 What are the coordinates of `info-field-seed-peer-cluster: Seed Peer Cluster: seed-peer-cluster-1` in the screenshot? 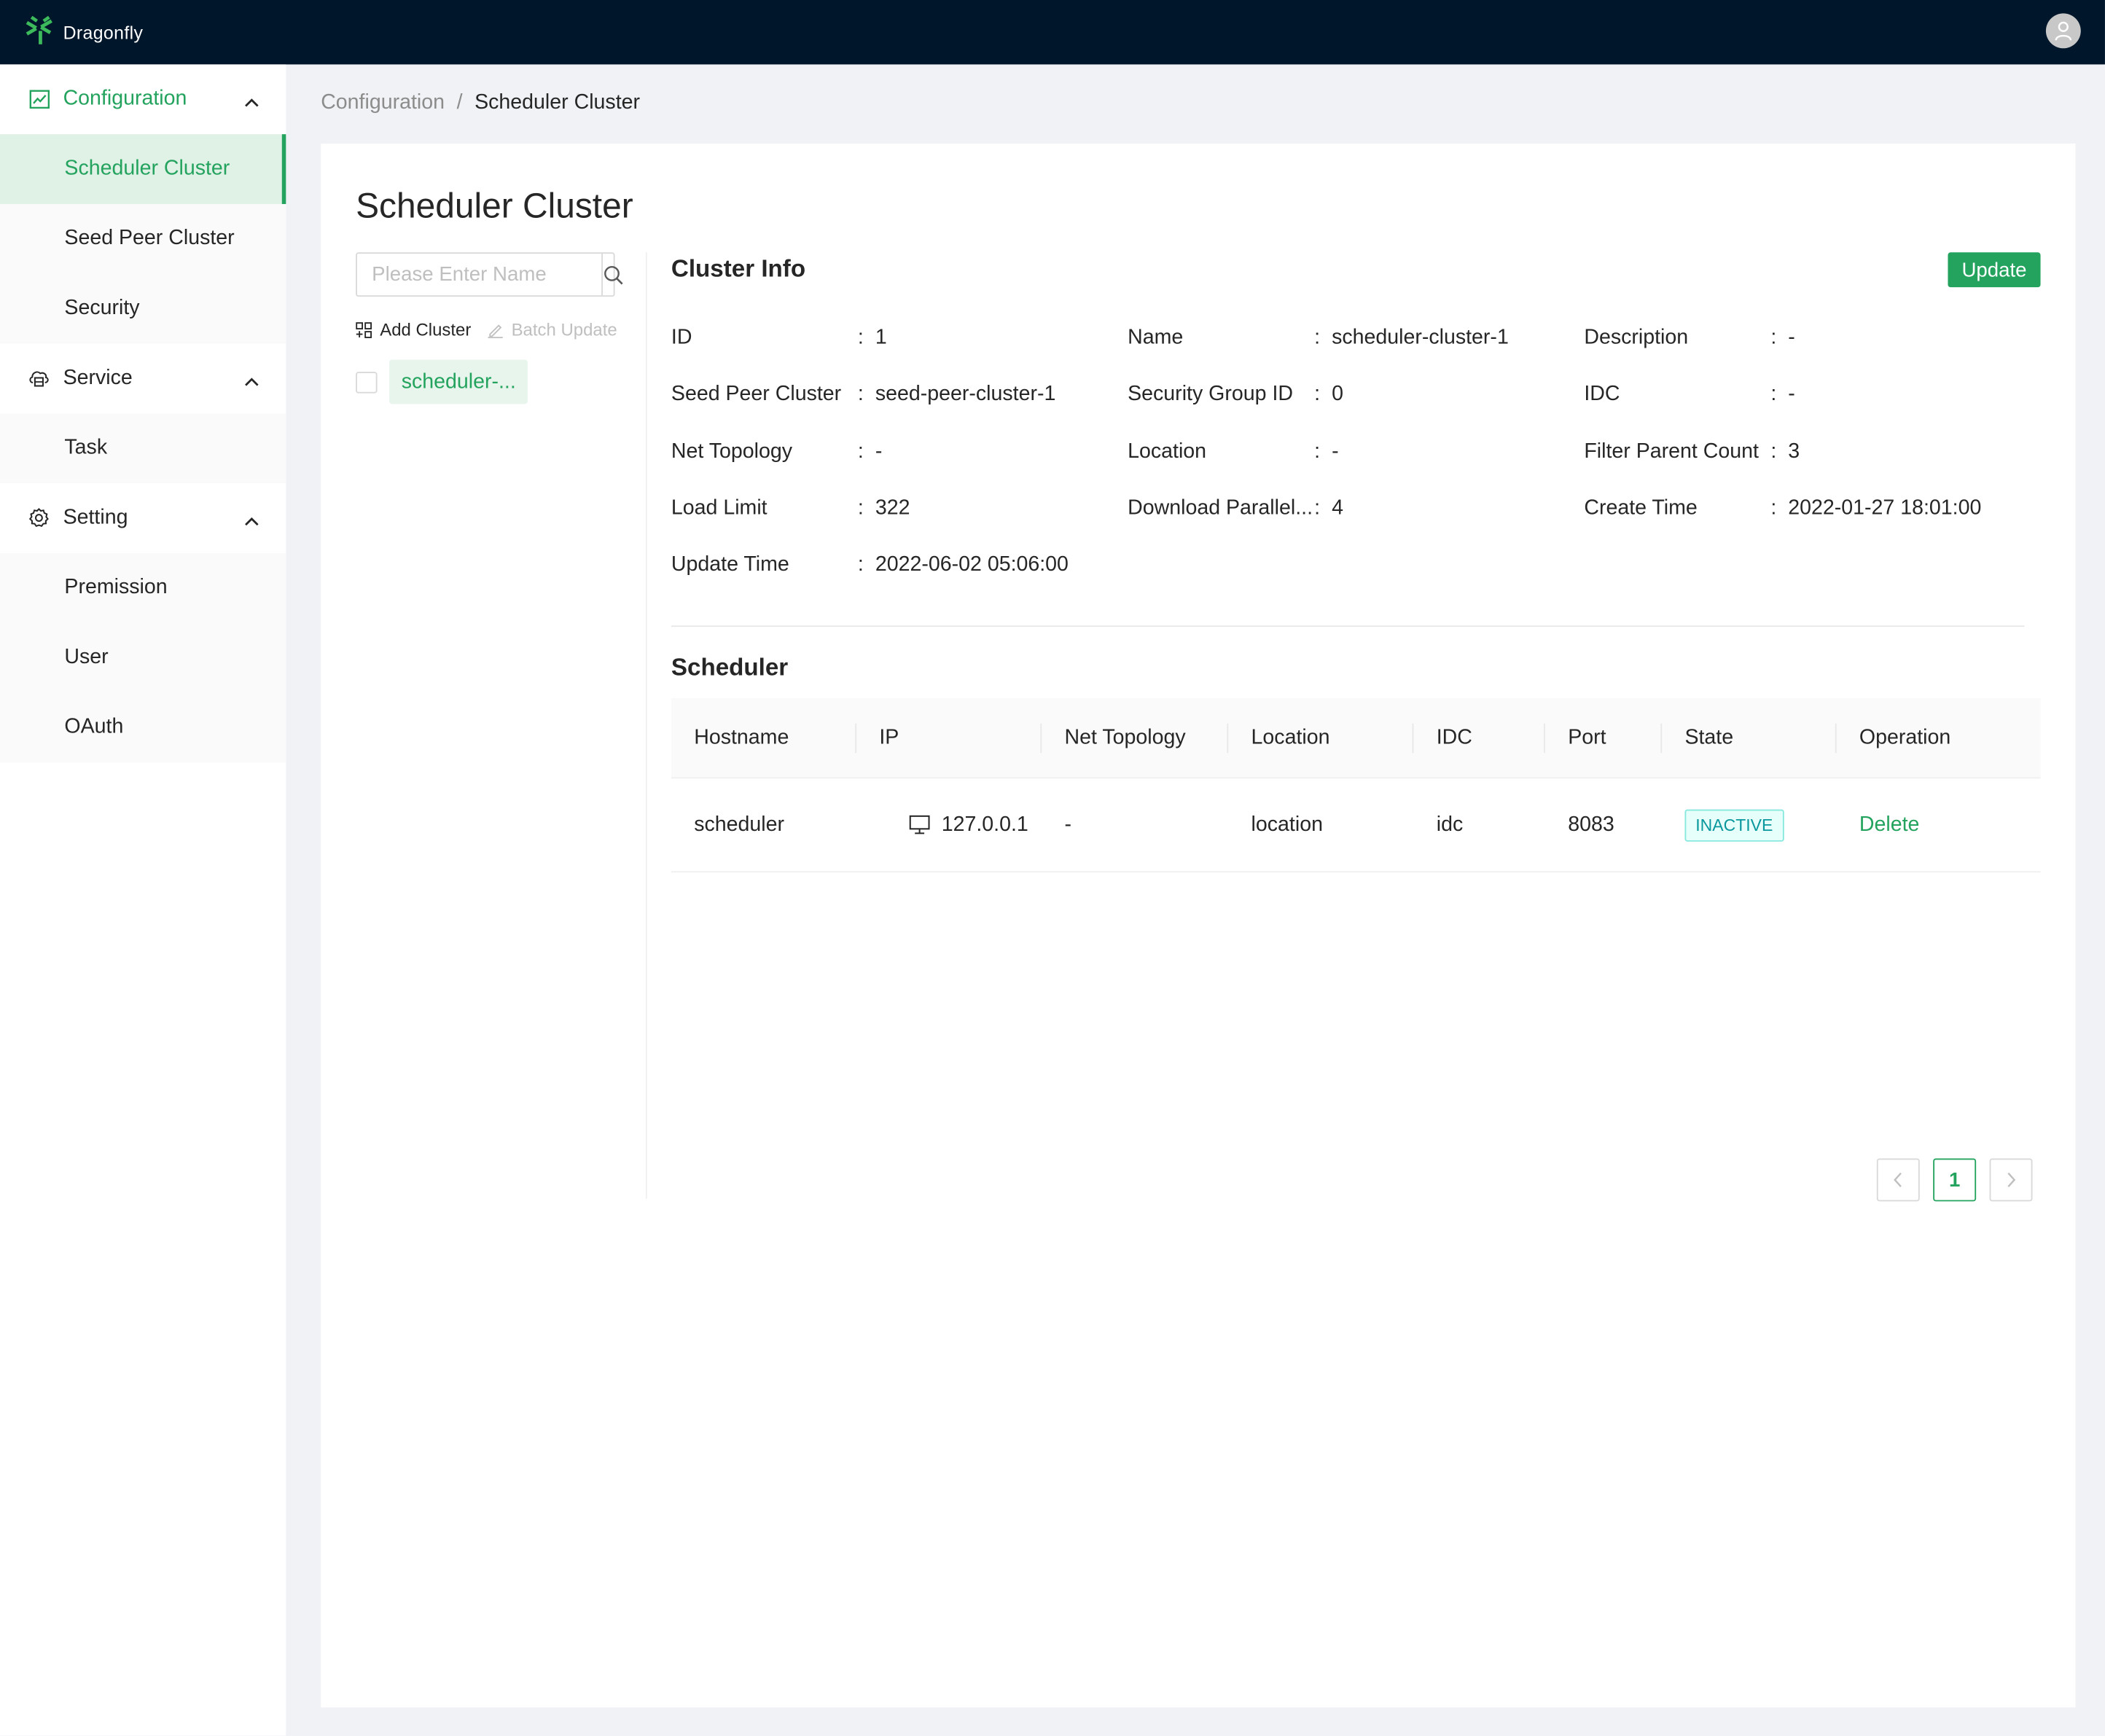 It's located at (899, 395).